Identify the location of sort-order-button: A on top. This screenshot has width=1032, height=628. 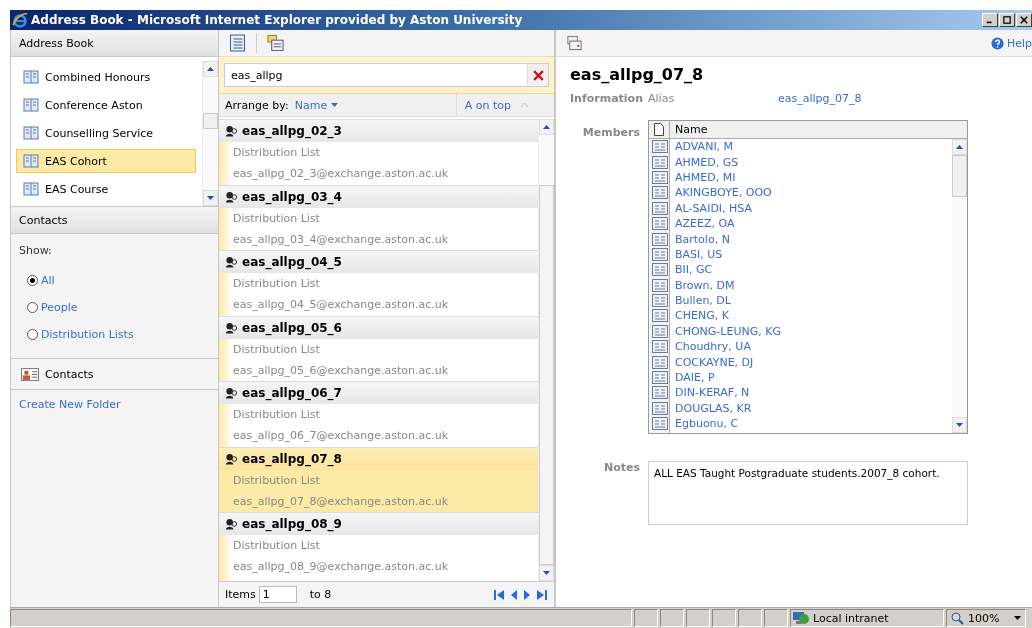
(495, 105).